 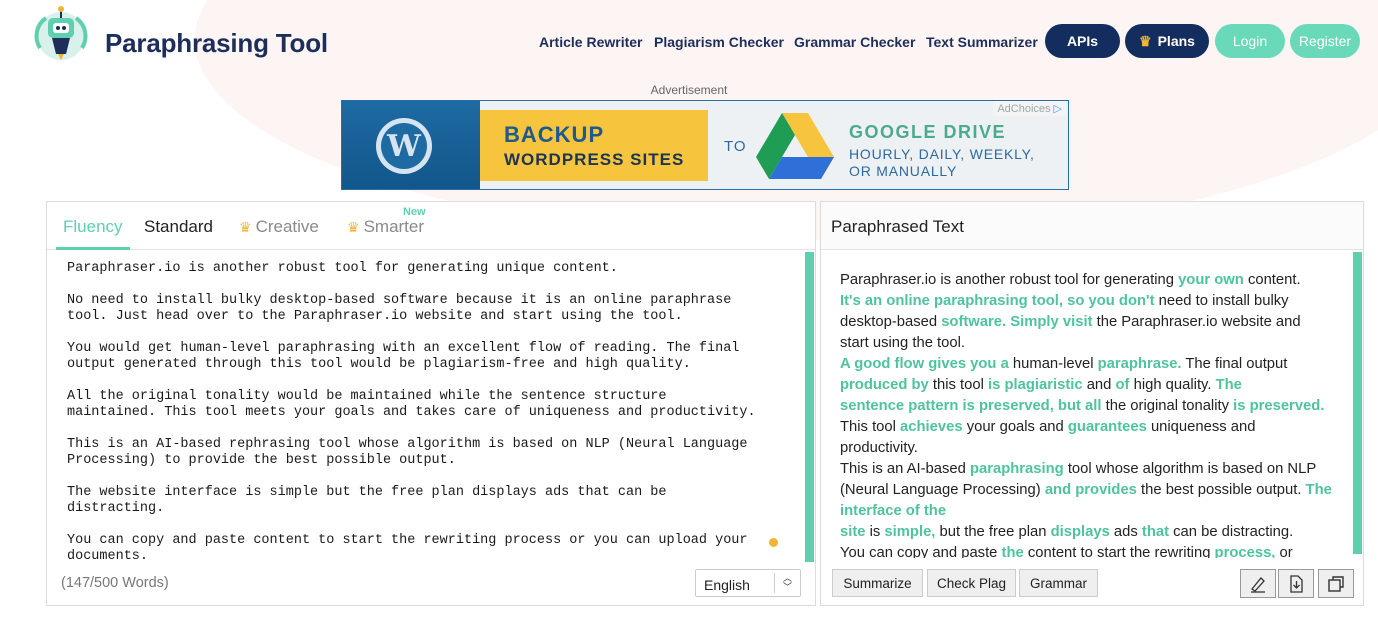 What do you see at coordinates (1155, 532) in the screenshot?
I see `changed-phrase: that` at bounding box center [1155, 532].